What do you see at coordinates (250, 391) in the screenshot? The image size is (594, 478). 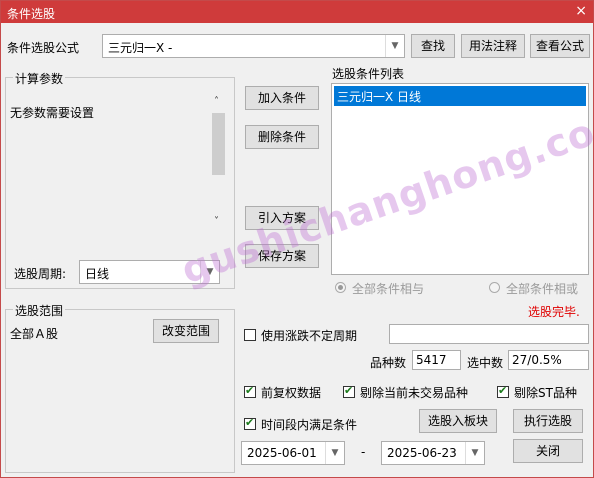 I see `prior-adjust-checkbox` at bounding box center [250, 391].